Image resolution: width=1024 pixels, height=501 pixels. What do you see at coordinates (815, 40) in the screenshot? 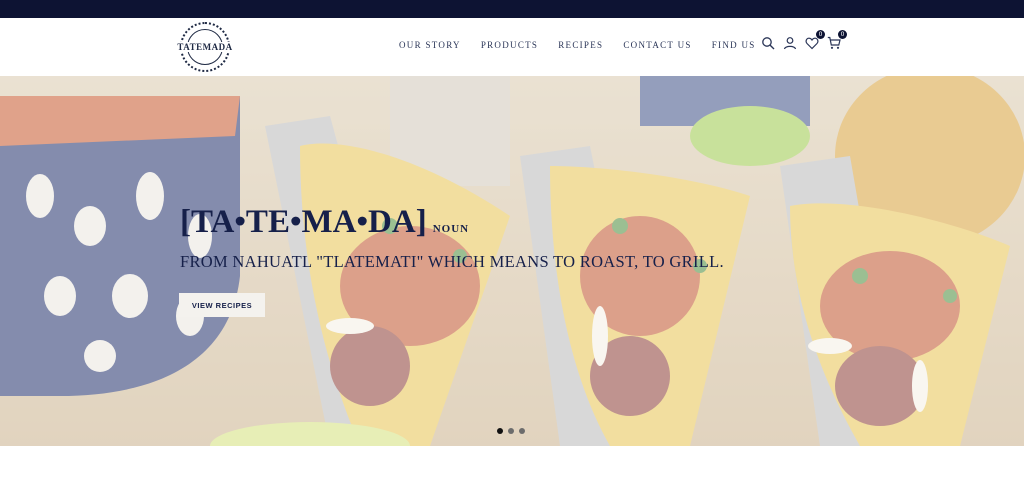
I see `heart-icon: 0` at bounding box center [815, 40].